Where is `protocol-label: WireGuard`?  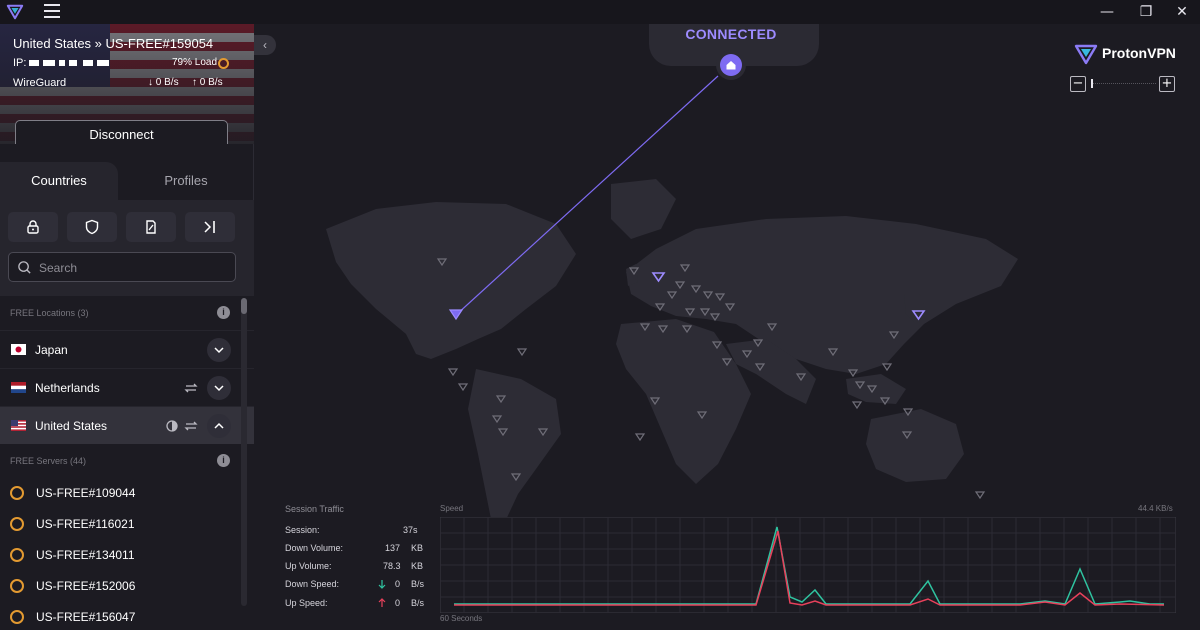
protocol-label: WireGuard is located at coordinates (40, 83).